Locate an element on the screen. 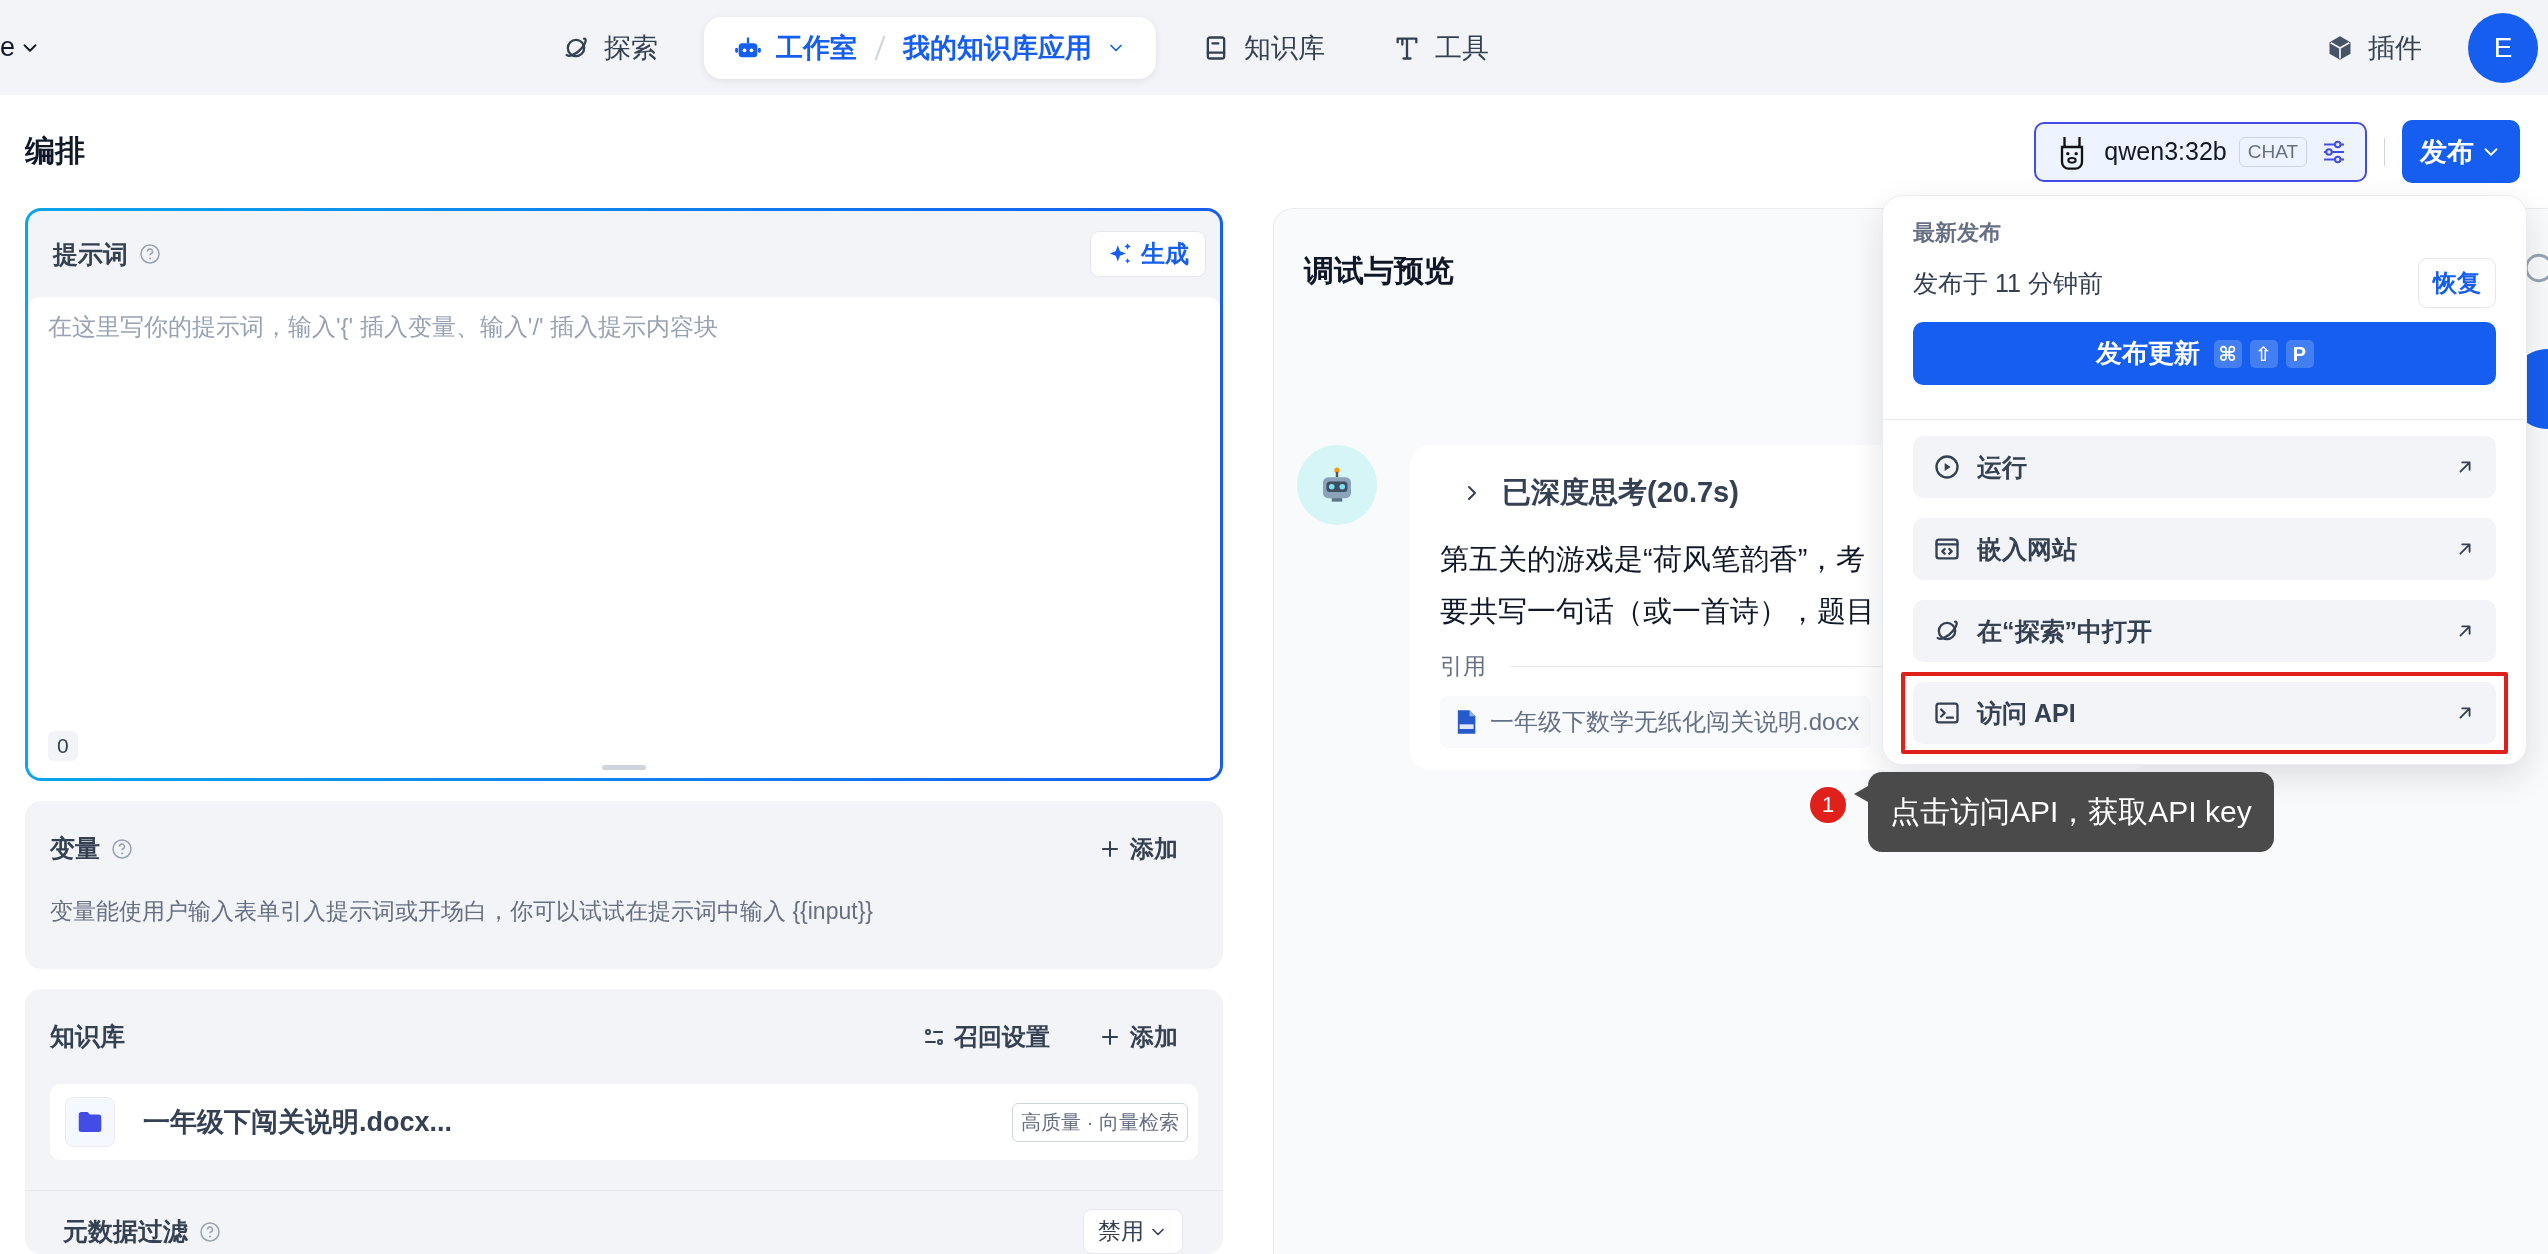  shortcut-key: ⇧ is located at coordinates (2263, 353).